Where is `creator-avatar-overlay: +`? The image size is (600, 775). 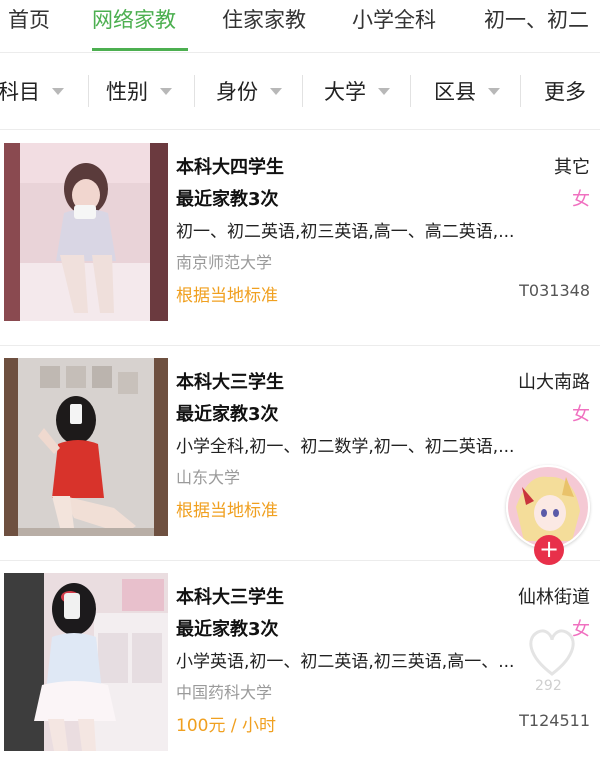 creator-avatar-overlay: + is located at coordinates (548, 515).